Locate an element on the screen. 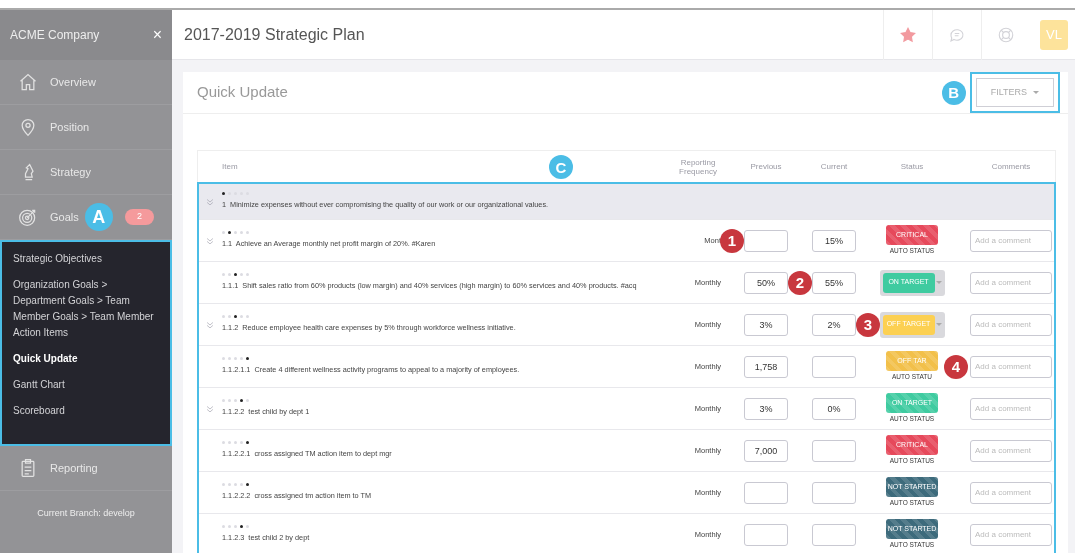 This screenshot has height=553, width=1075. number-field: 15% is located at coordinates (834, 240).